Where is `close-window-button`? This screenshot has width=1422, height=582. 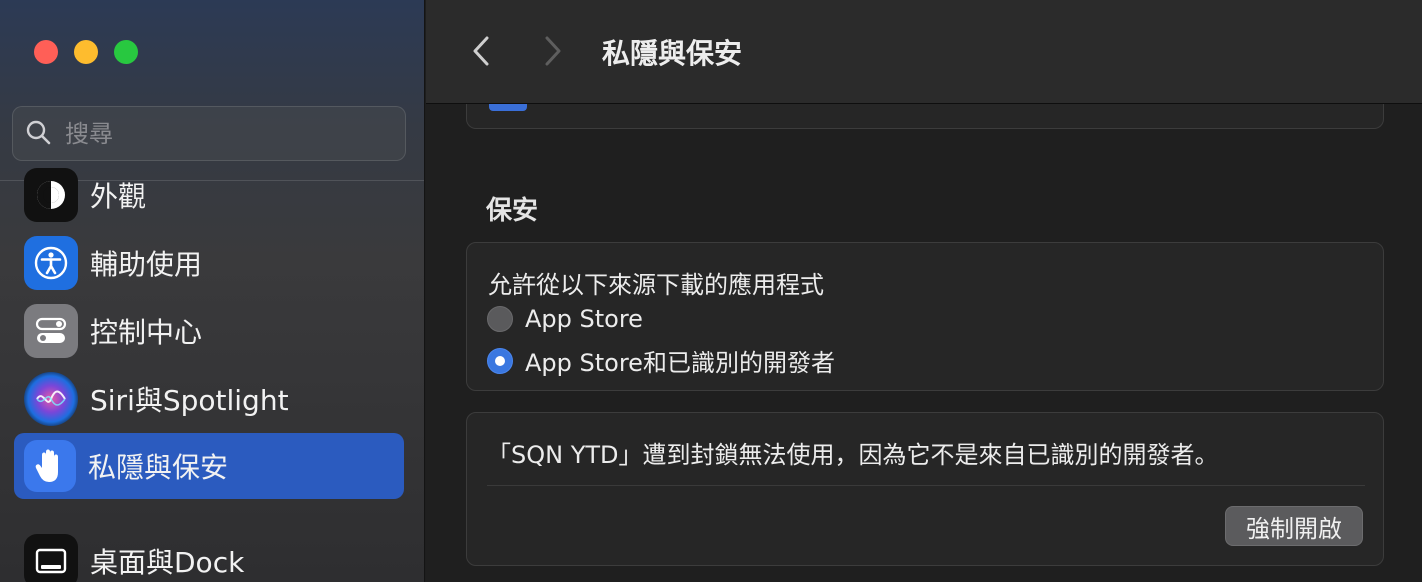 close-window-button is located at coordinates (46, 52).